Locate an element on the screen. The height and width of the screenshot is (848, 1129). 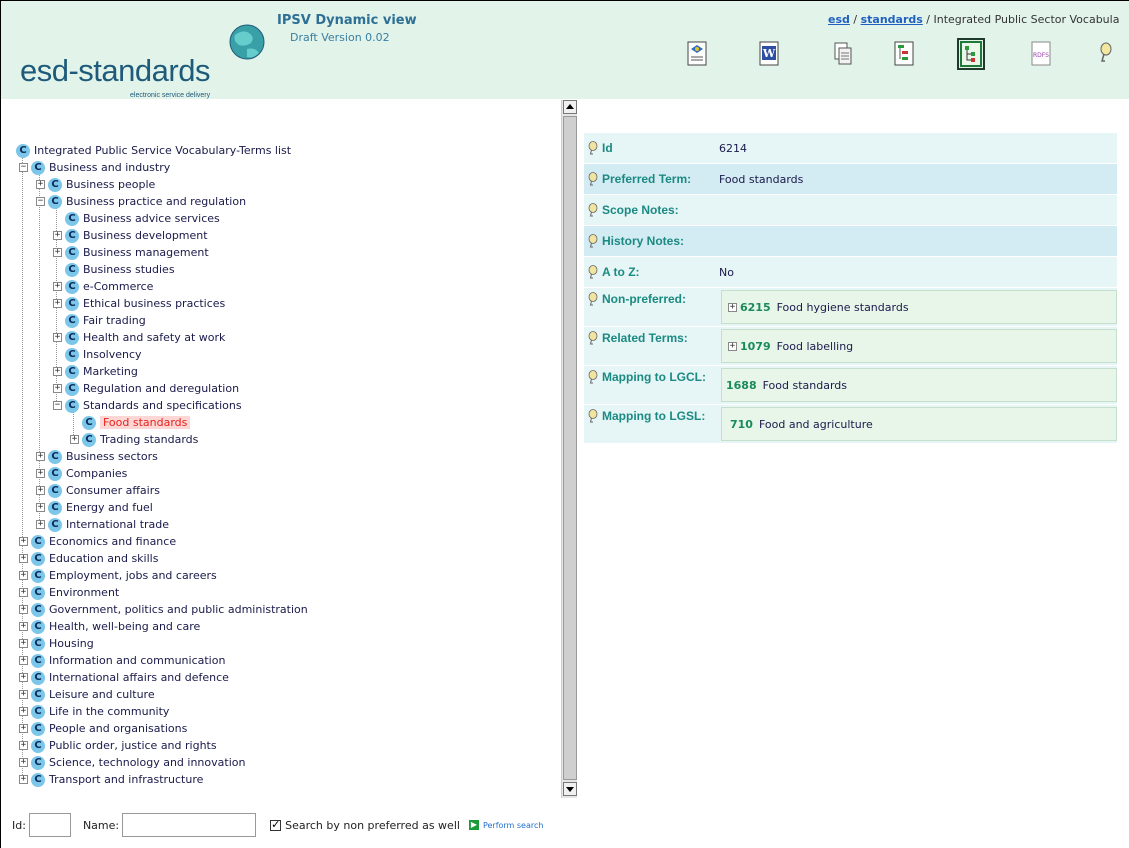
tree-node-label: Energy and fuel is located at coordinates (109, 507).